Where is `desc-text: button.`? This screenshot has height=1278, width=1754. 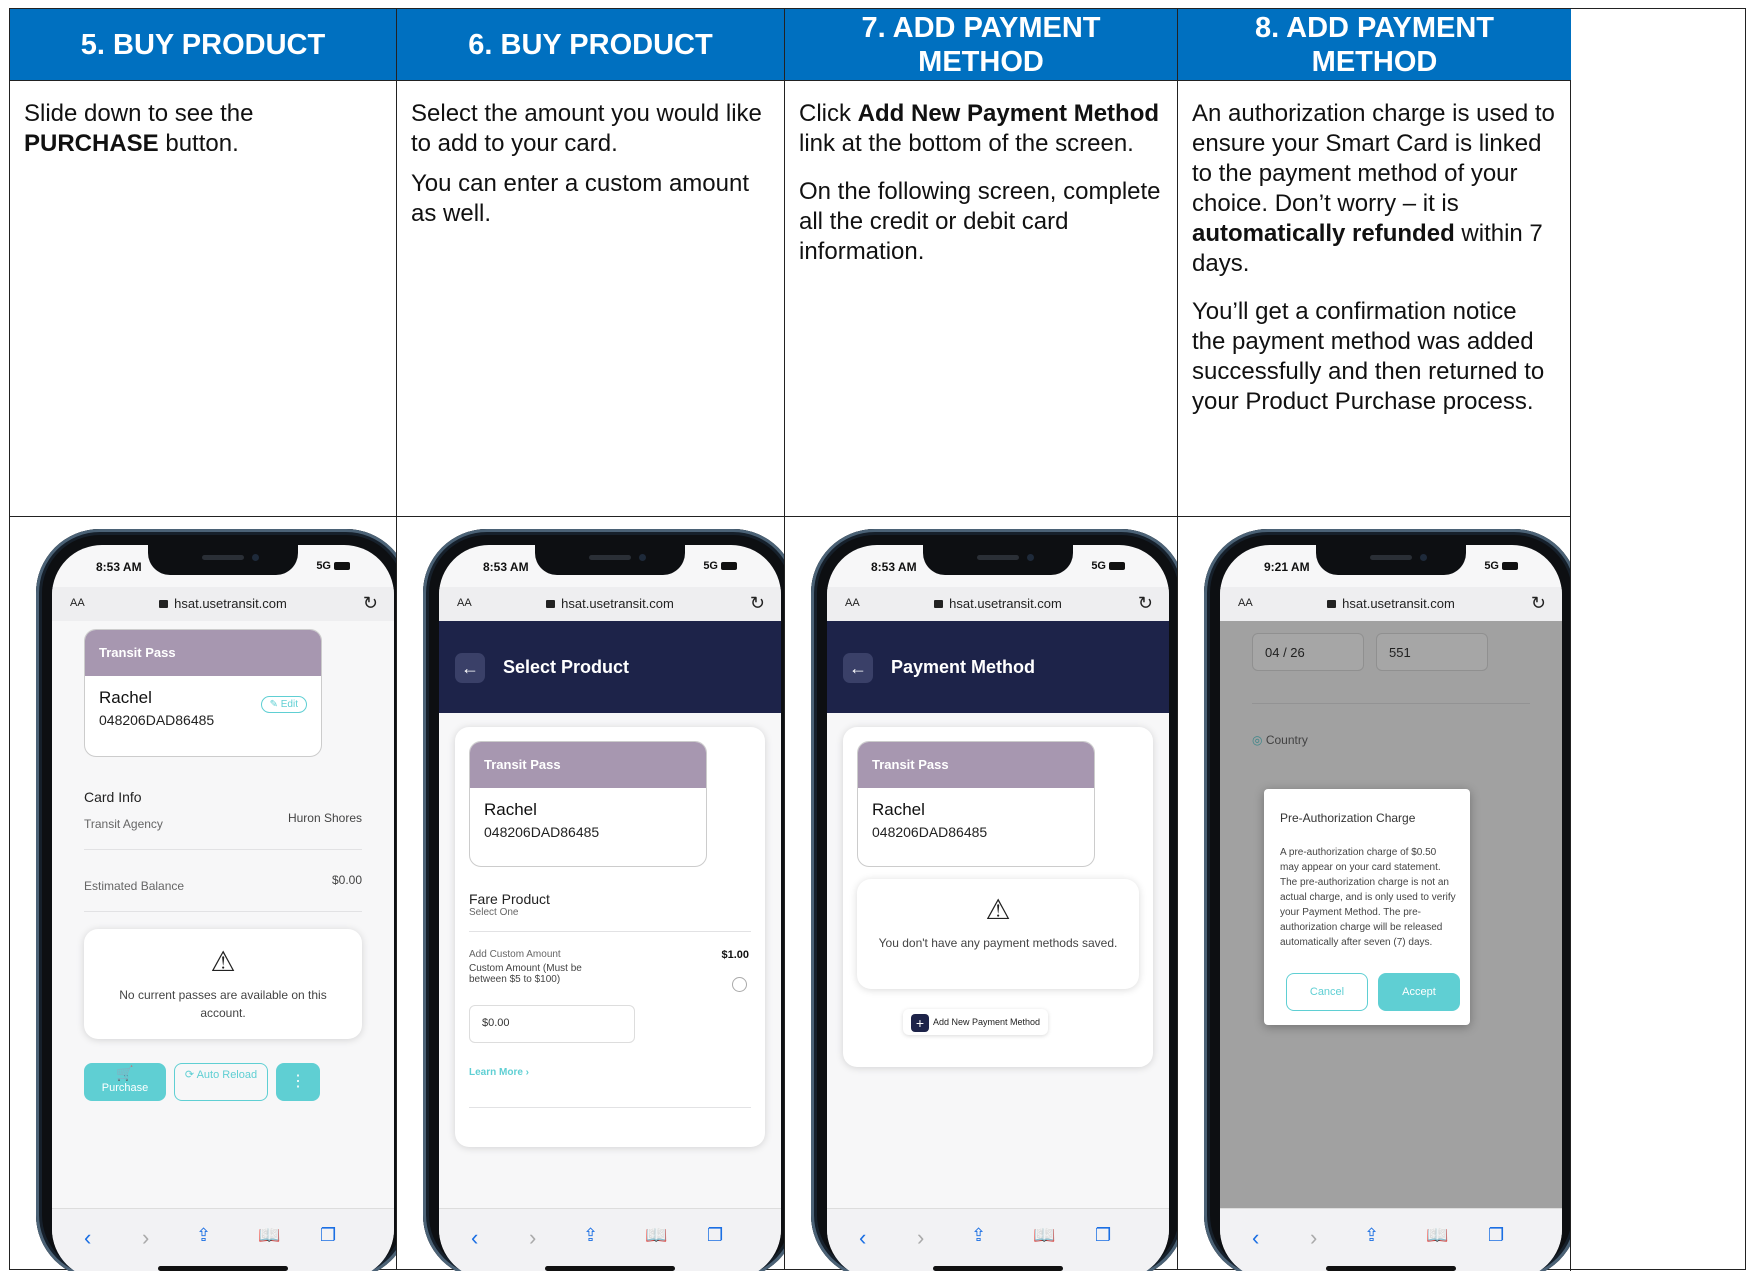 desc-text: button. is located at coordinates (198, 143).